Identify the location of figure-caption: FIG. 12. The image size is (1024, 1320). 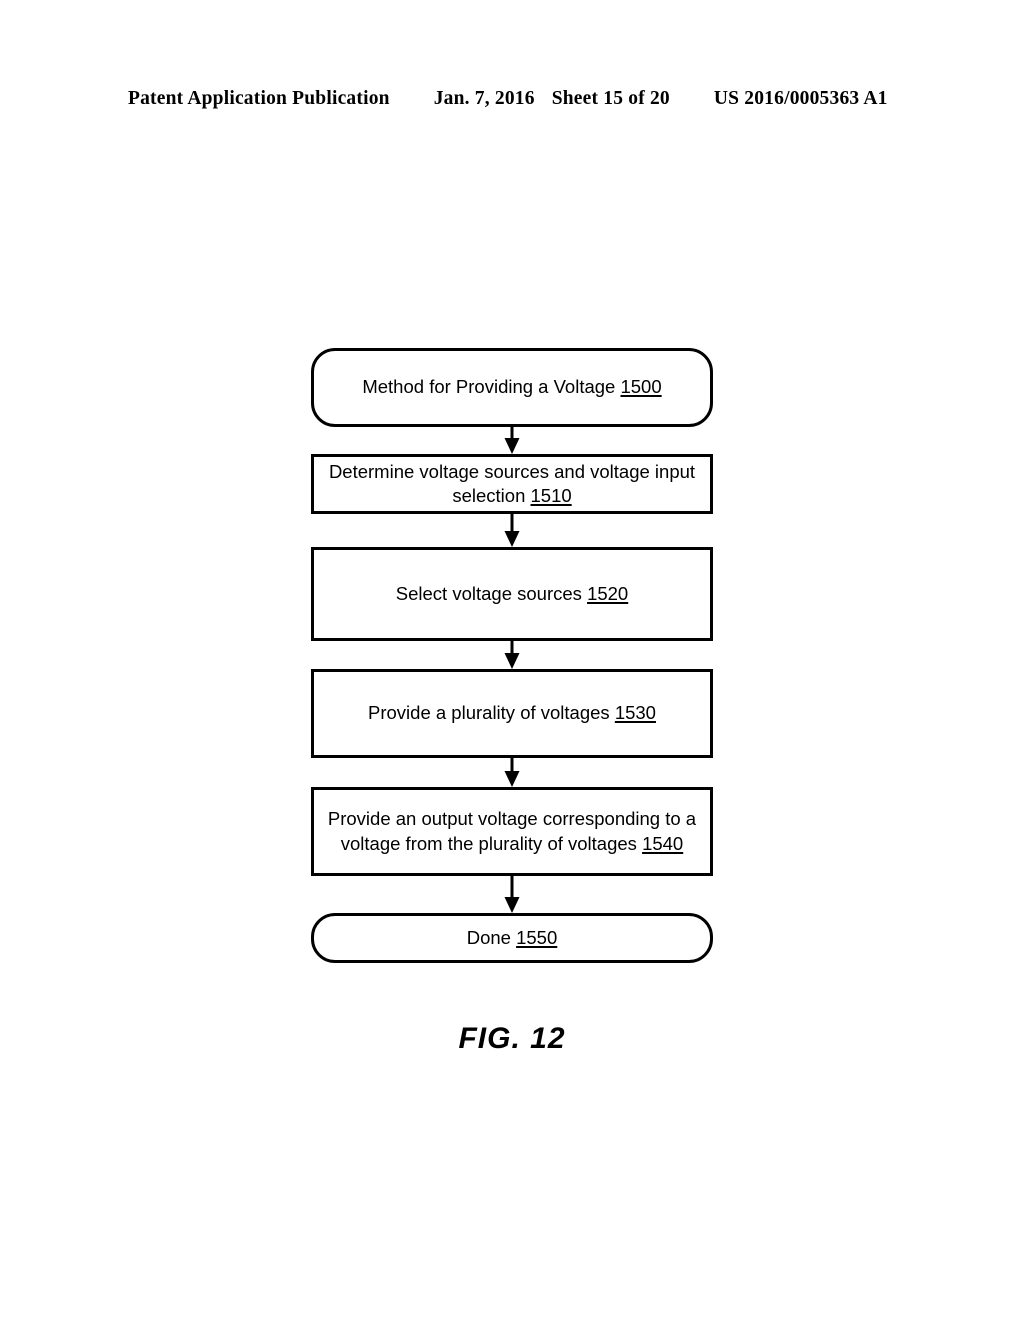
(512, 1038).